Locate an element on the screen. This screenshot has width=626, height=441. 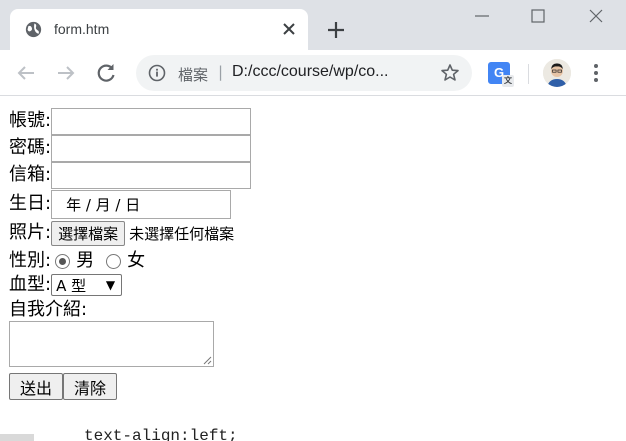
forward-arrow-icon is located at coordinates (66, 73).